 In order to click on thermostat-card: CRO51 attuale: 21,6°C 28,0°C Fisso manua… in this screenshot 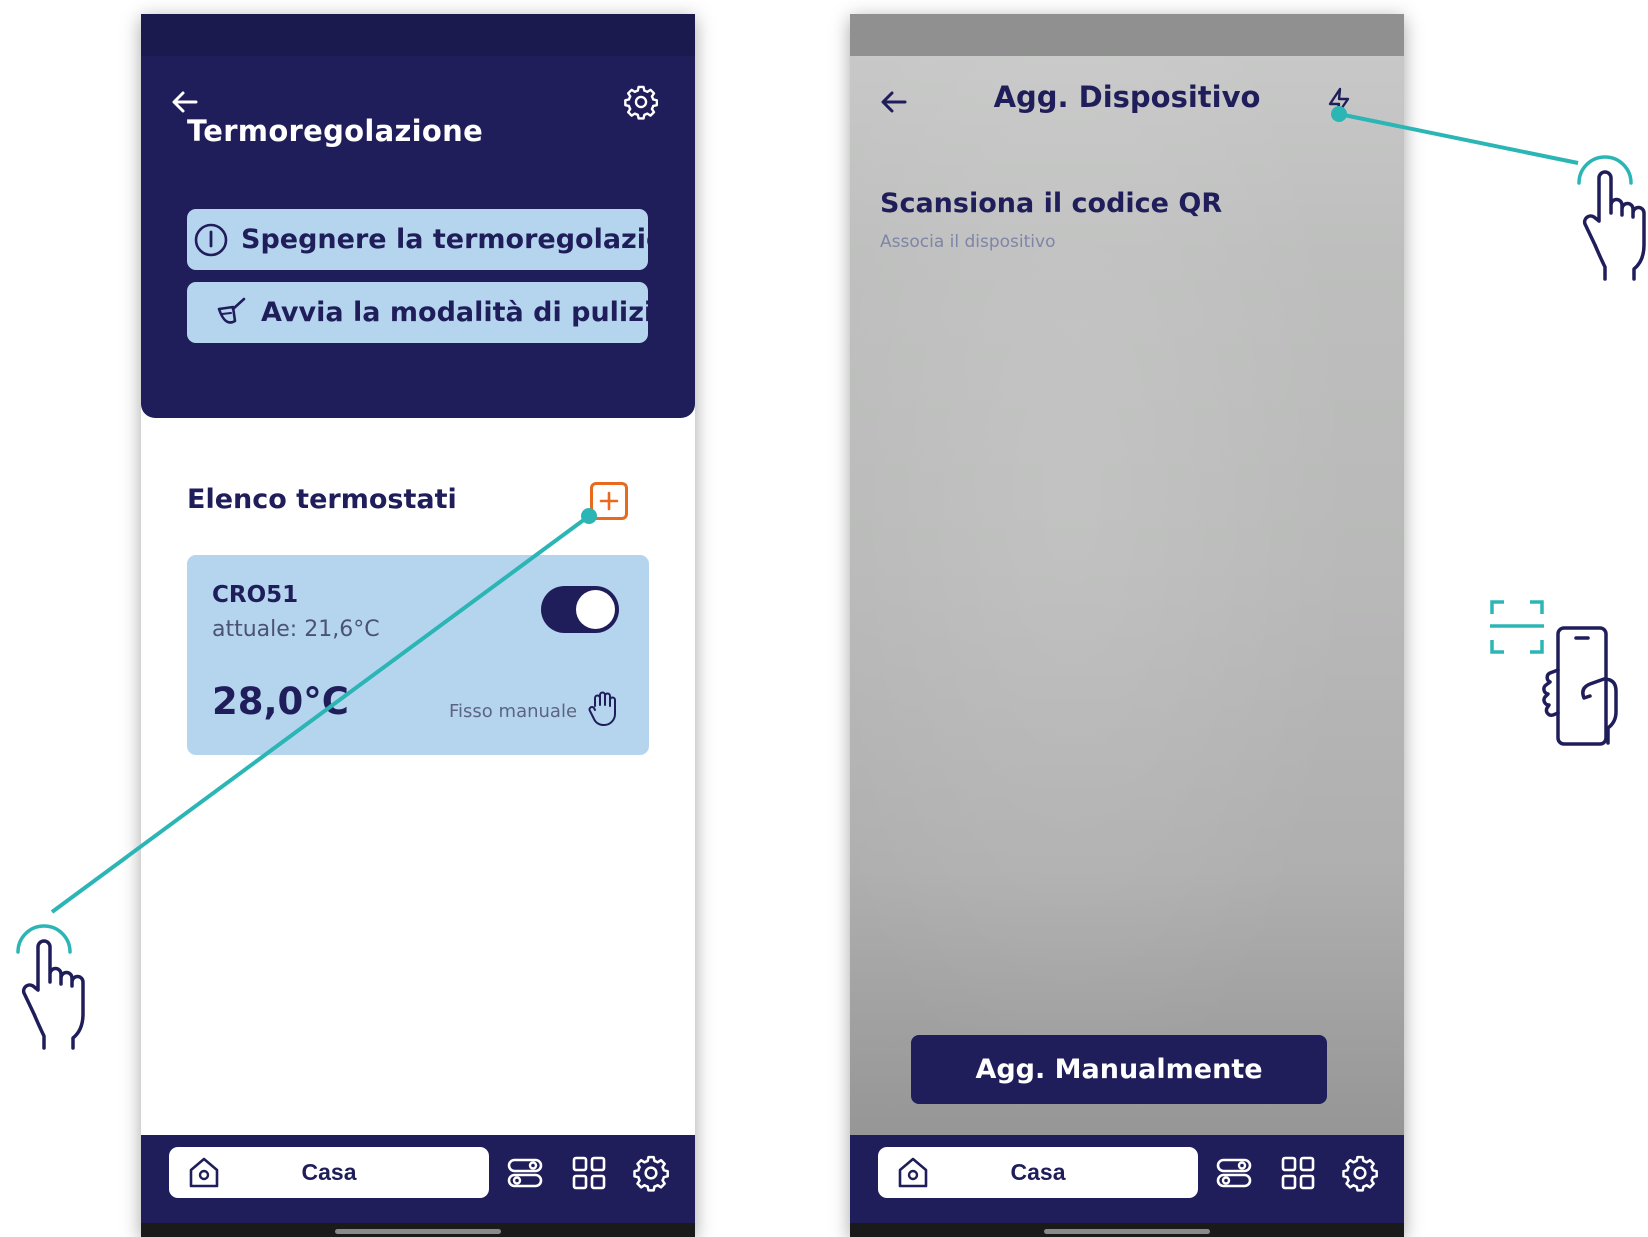, I will do `click(418, 655)`.